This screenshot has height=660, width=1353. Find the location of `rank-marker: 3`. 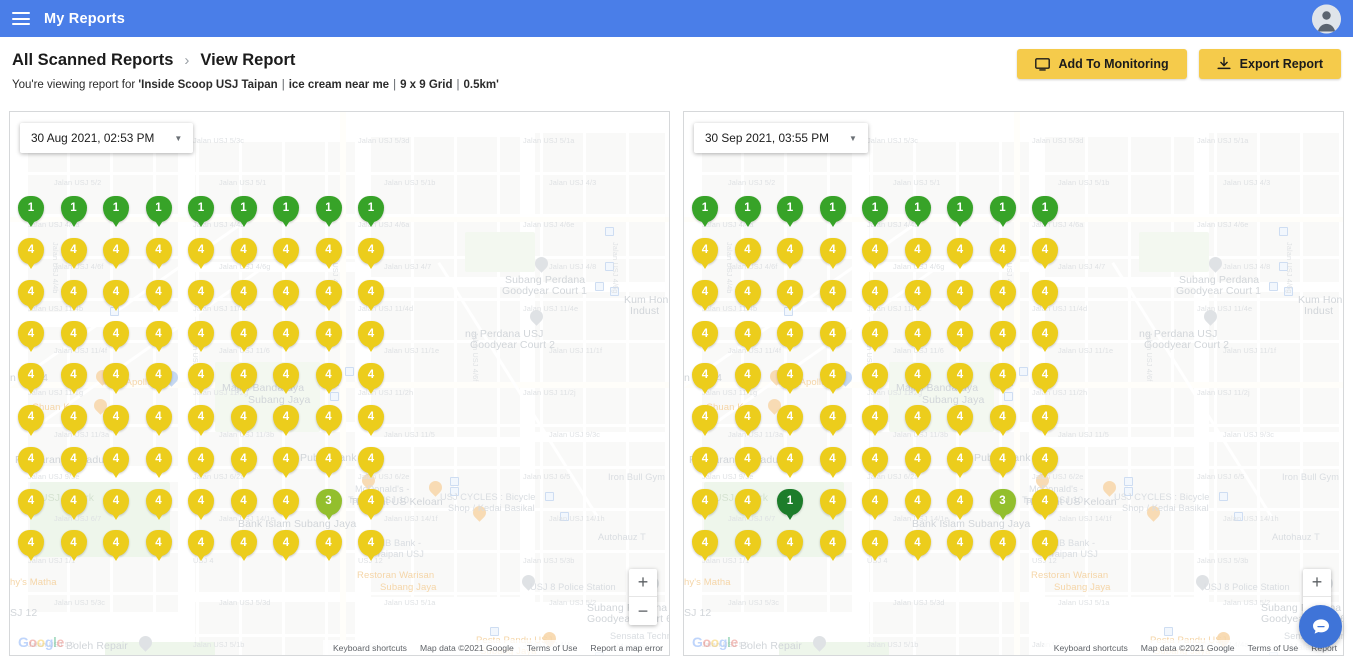

rank-marker: 3 is located at coordinates (1002, 505).